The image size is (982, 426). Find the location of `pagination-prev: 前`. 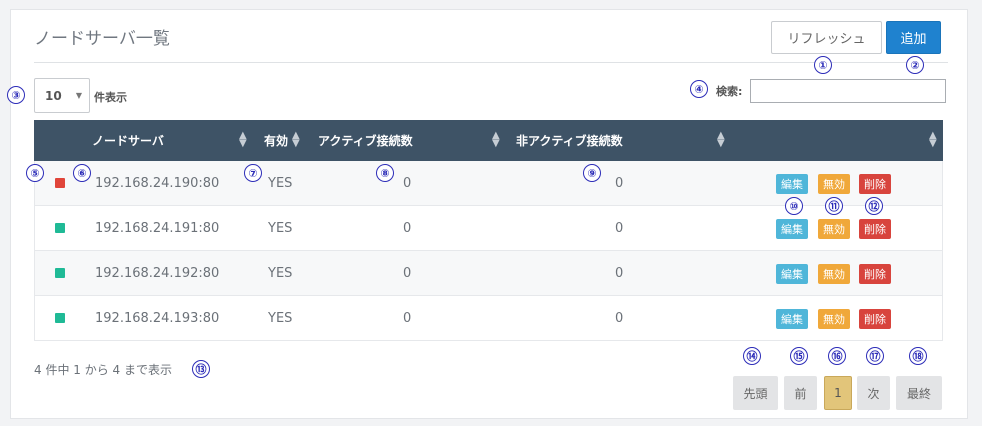

pagination-prev: 前 is located at coordinates (800, 393).